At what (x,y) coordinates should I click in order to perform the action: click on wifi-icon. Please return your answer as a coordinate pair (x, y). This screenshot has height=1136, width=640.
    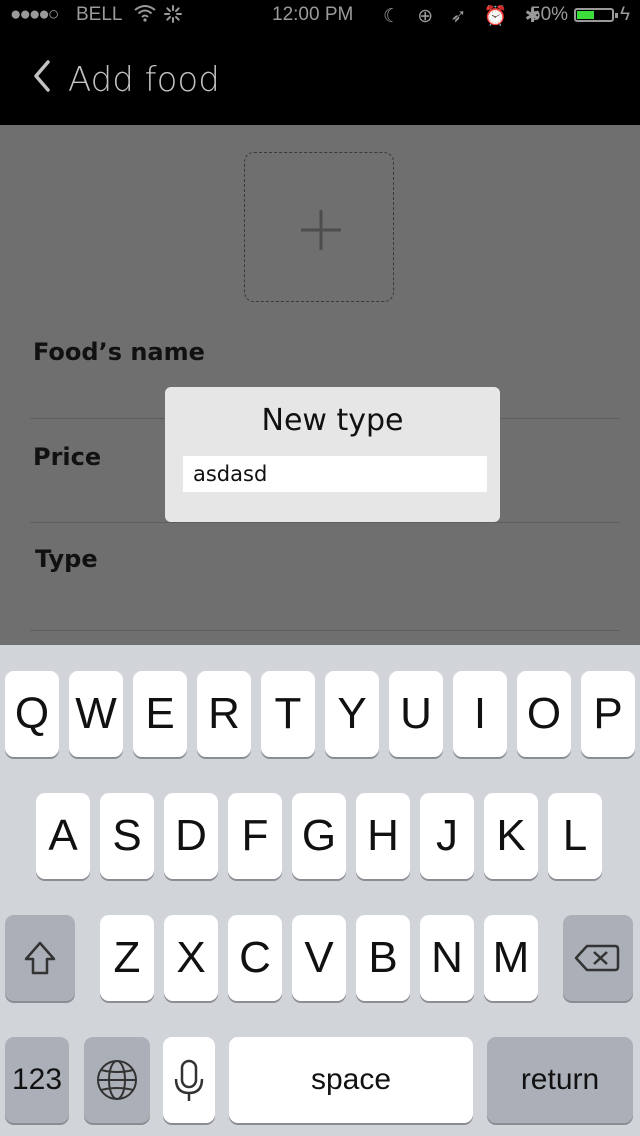
    Looking at the image, I should click on (145, 16).